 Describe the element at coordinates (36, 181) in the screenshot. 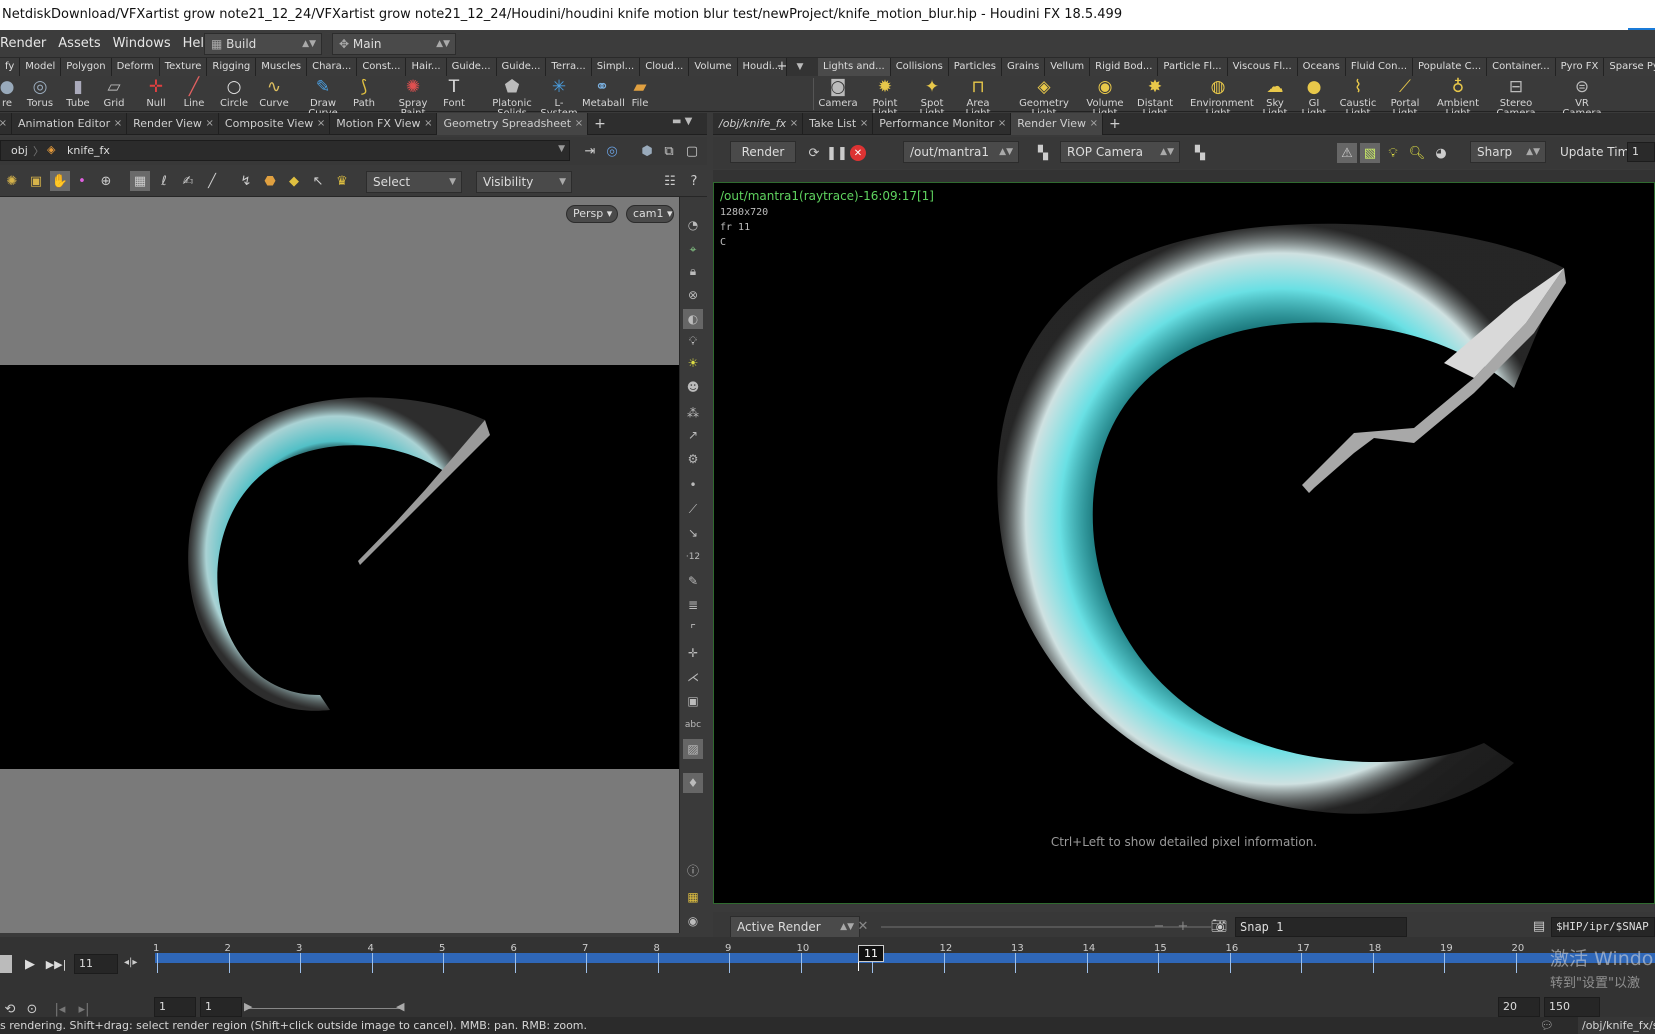

I see `box-select-icon: ▣` at that location.